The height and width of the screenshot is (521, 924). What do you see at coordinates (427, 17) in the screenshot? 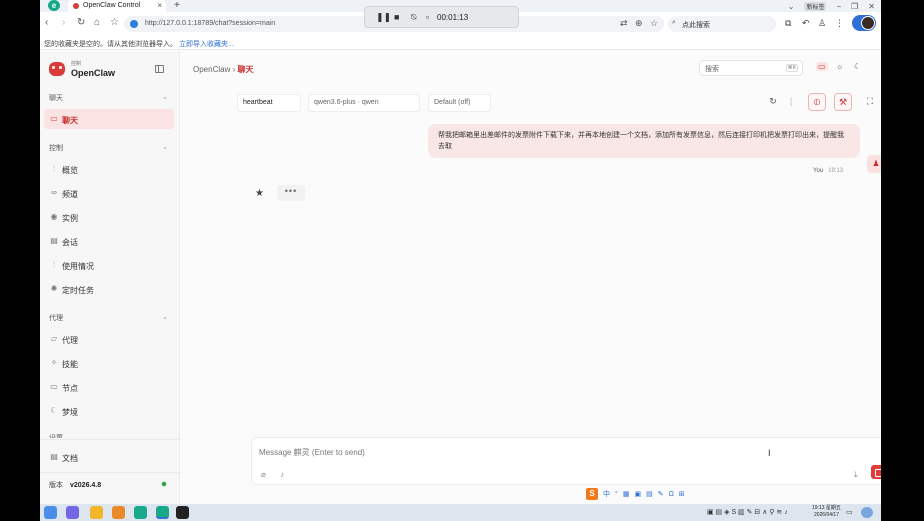
I see `camera-icon: ▫` at bounding box center [427, 17].